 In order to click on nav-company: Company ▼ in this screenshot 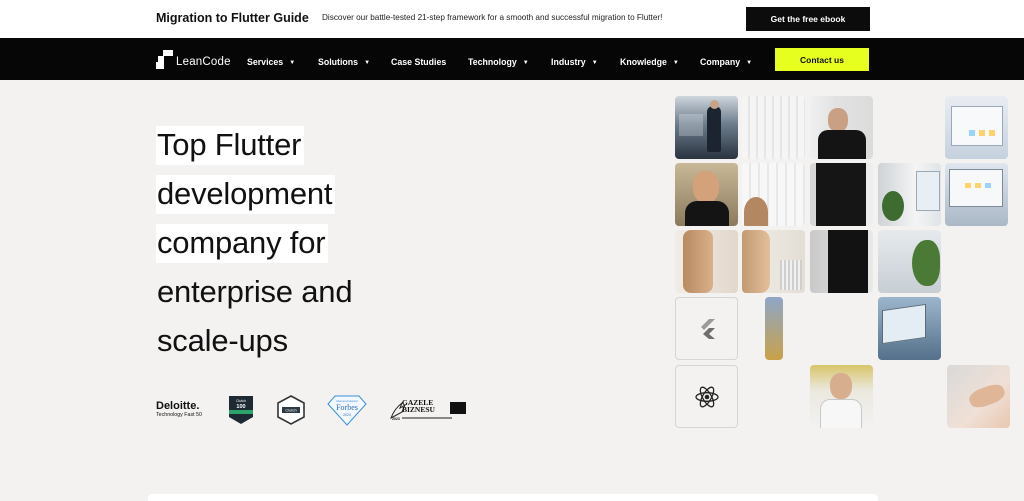, I will do `click(726, 62)`.